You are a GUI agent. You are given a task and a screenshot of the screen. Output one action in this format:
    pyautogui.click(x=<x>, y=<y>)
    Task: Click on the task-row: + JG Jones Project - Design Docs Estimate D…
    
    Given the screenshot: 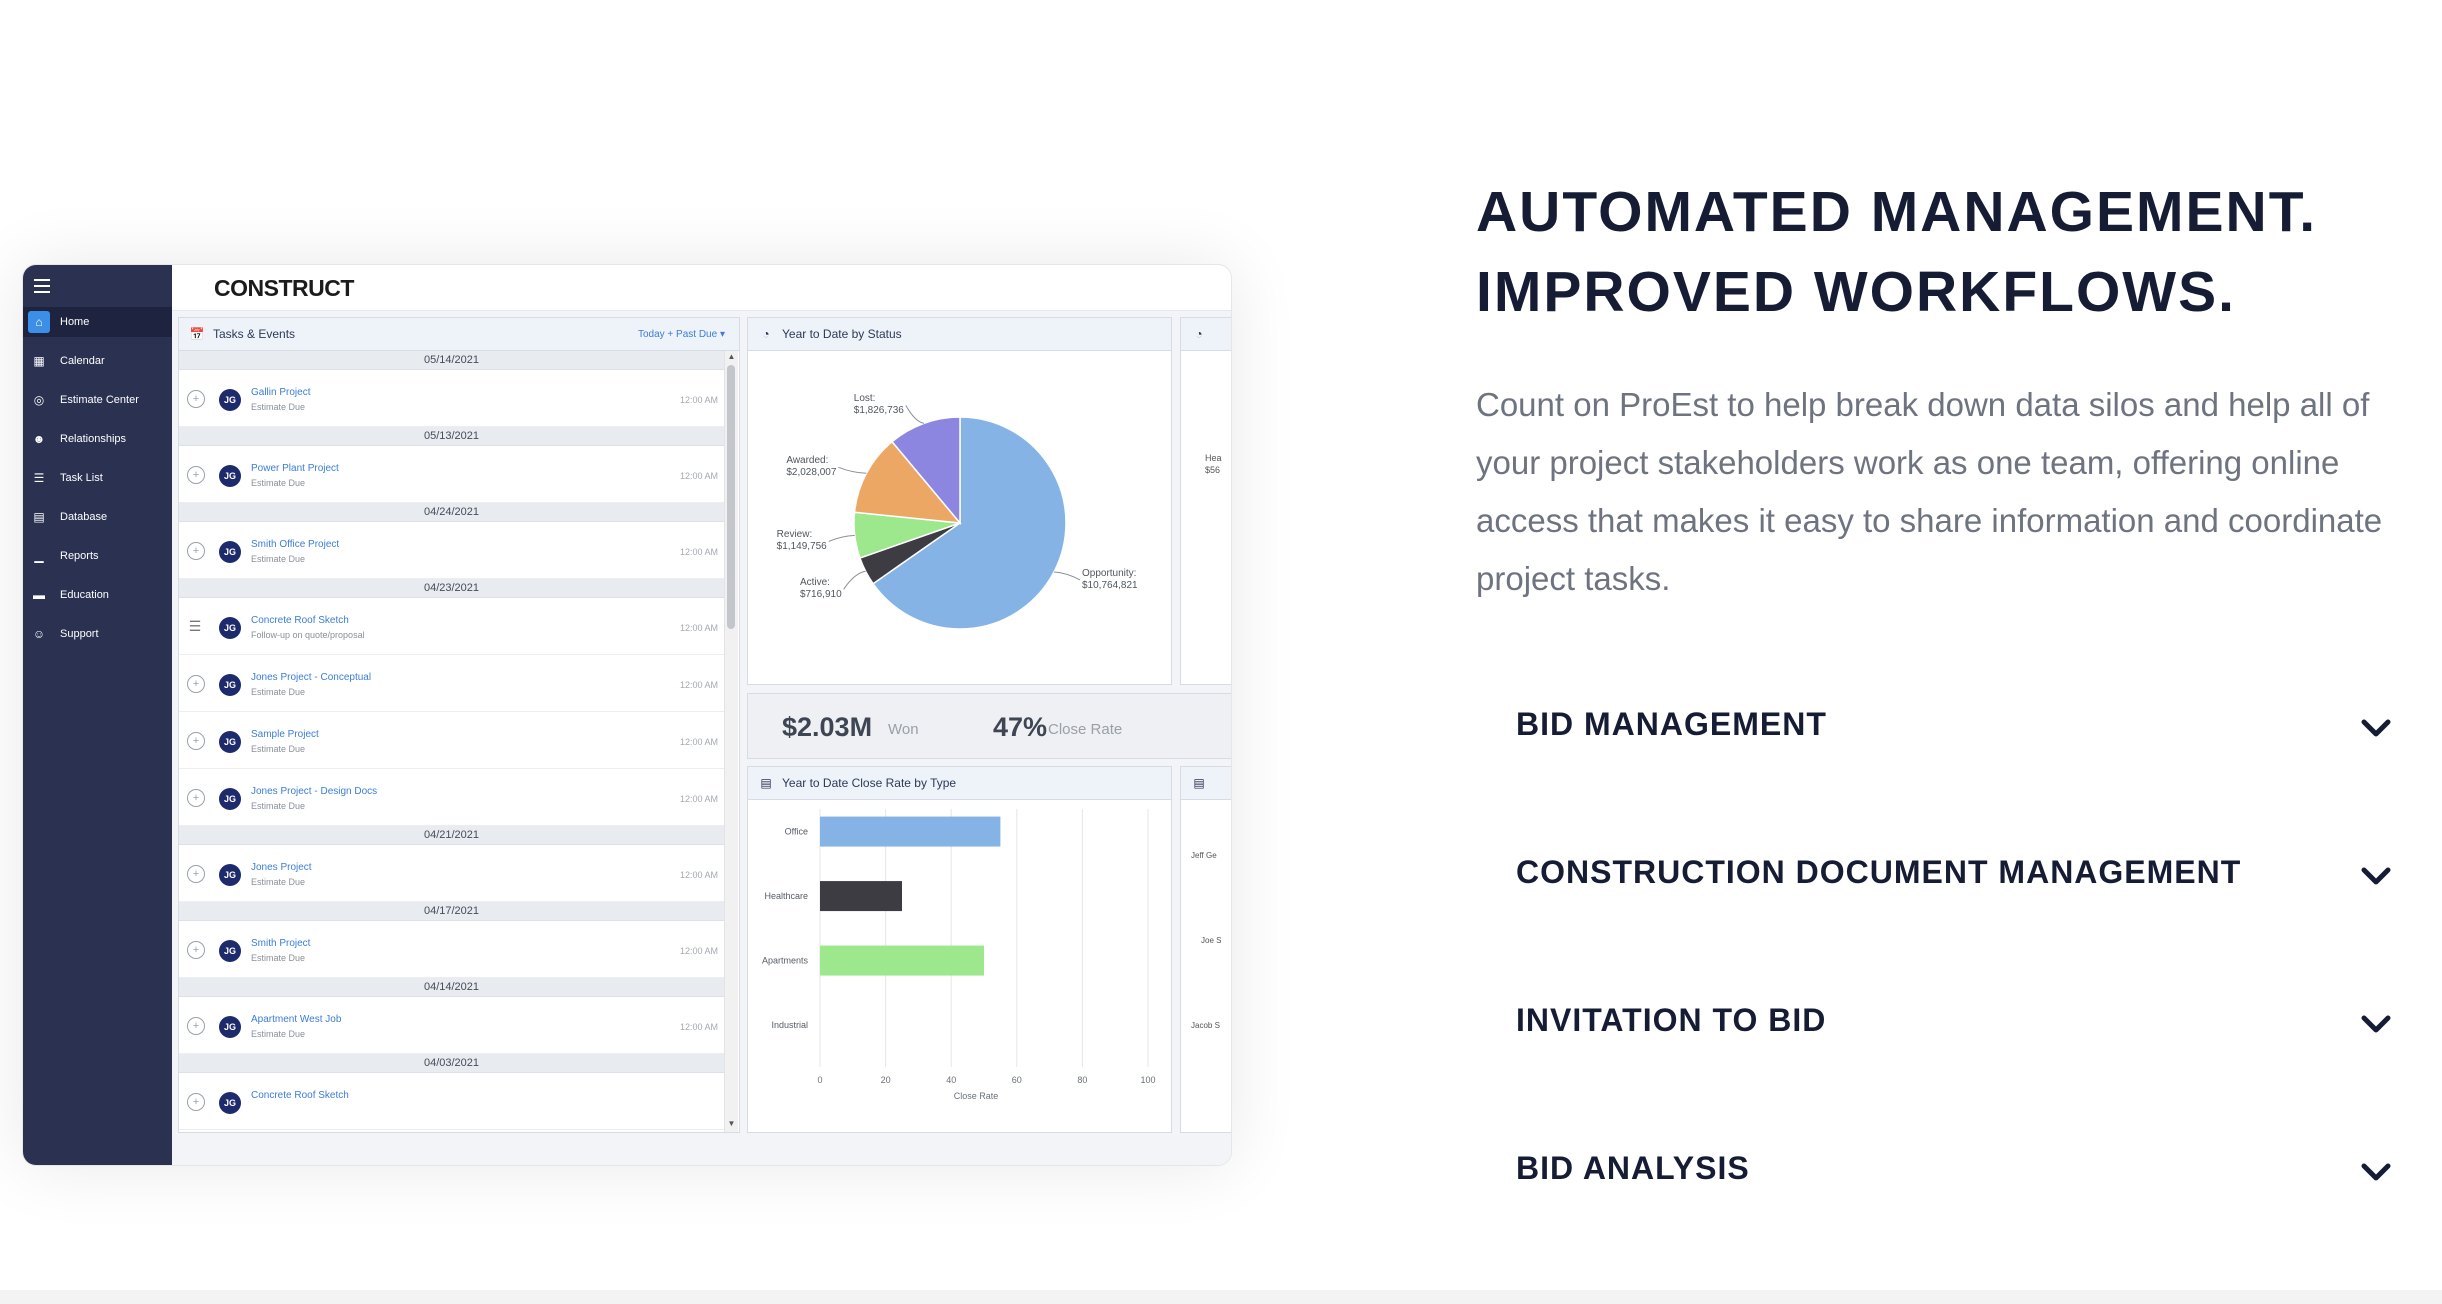 What is the action you would take?
    pyautogui.click(x=451, y=797)
    